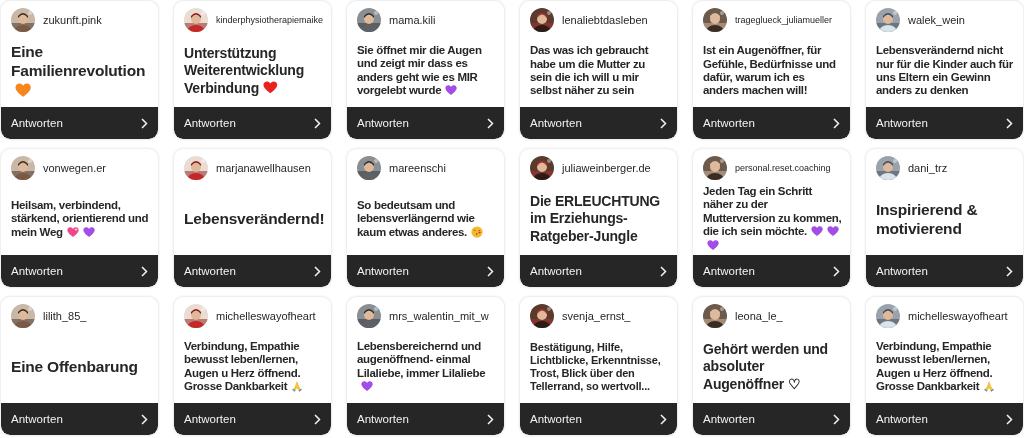 The width and height of the screenshot is (1024, 438). I want to click on username: svenja_ernst_, so click(596, 316).